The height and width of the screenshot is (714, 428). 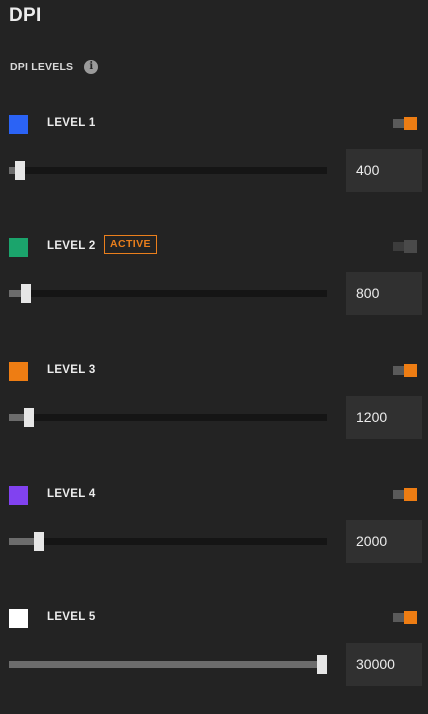 What do you see at coordinates (71, 123) in the screenshot?
I see `level-label: LEVEL 1` at bounding box center [71, 123].